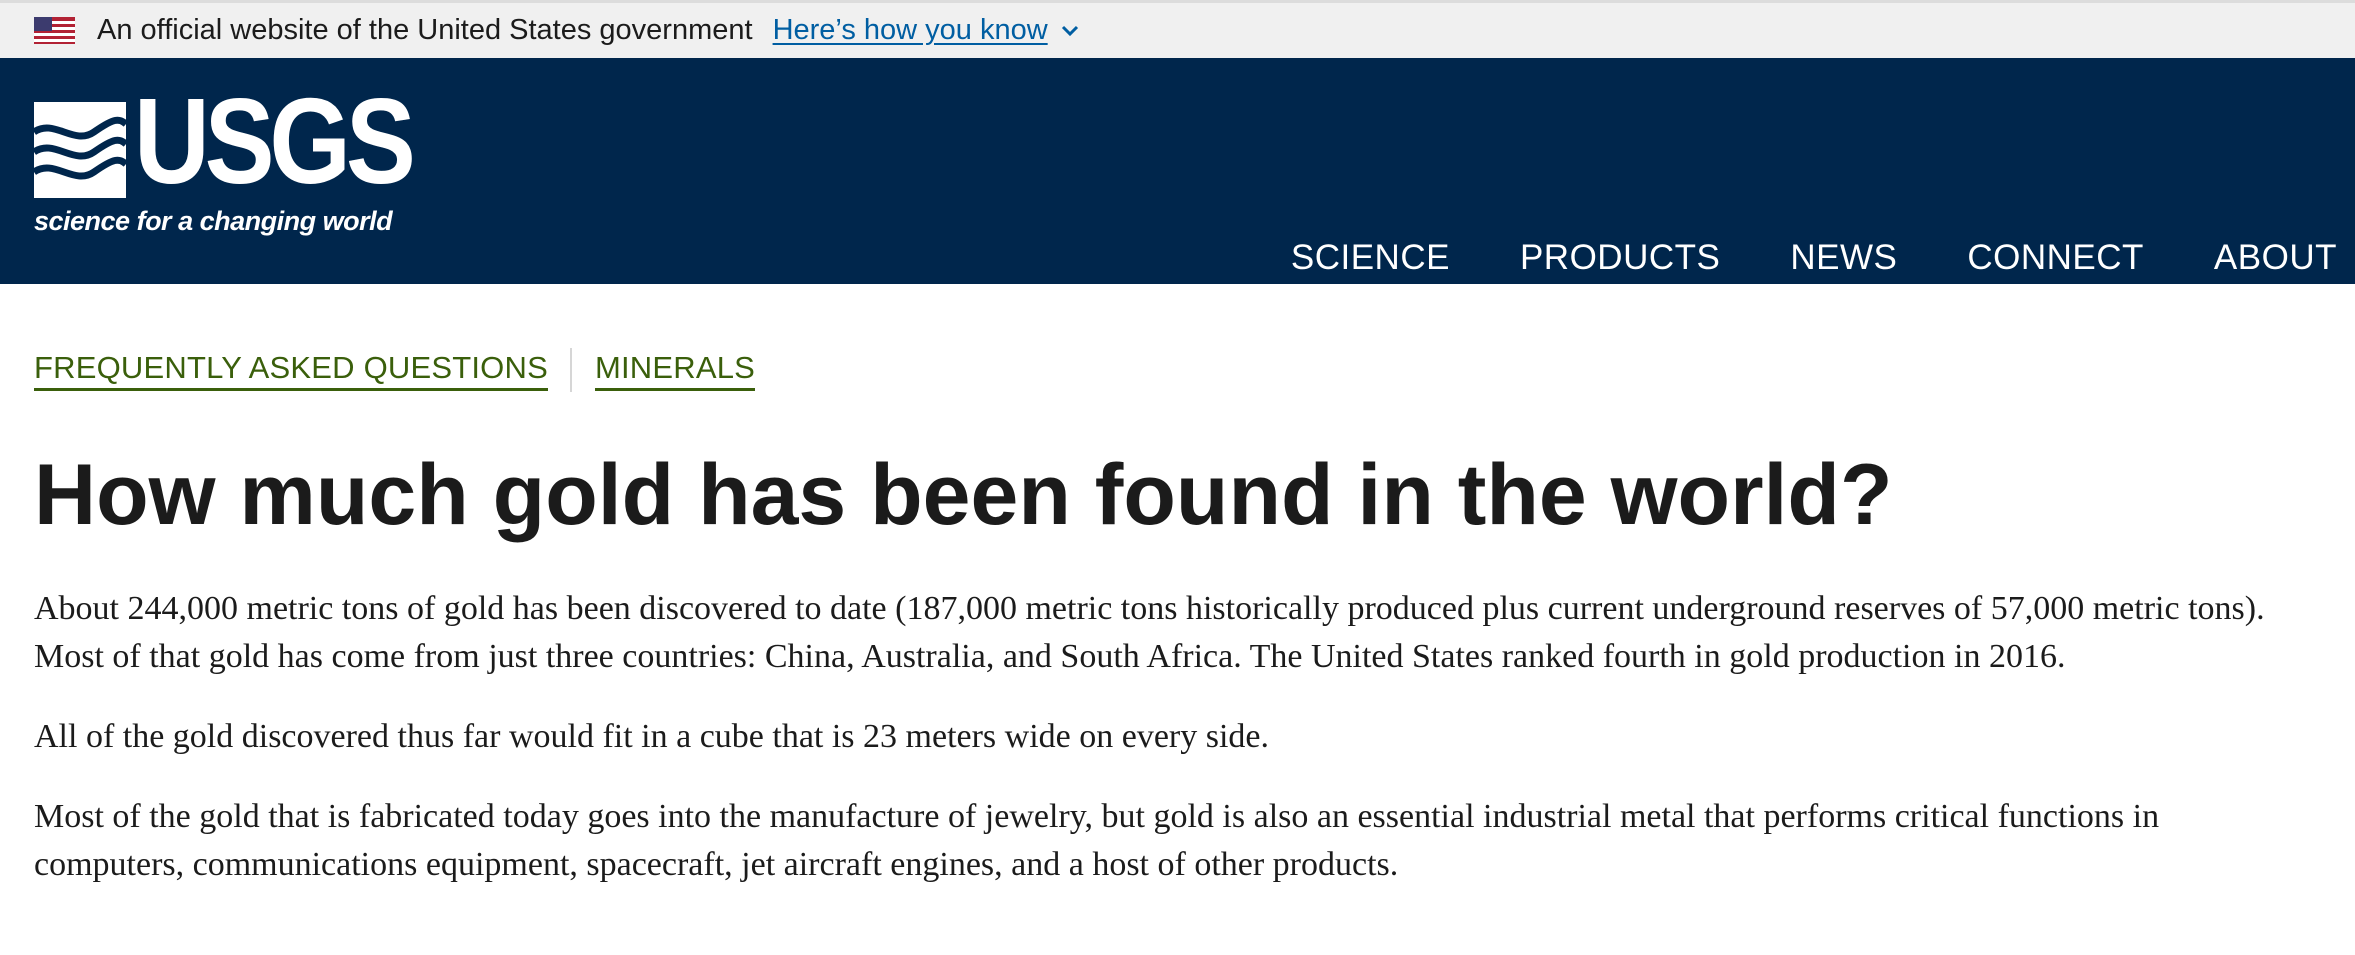 The height and width of the screenshot is (955, 2355). I want to click on logo-wordmark: USGS, so click(275, 141).